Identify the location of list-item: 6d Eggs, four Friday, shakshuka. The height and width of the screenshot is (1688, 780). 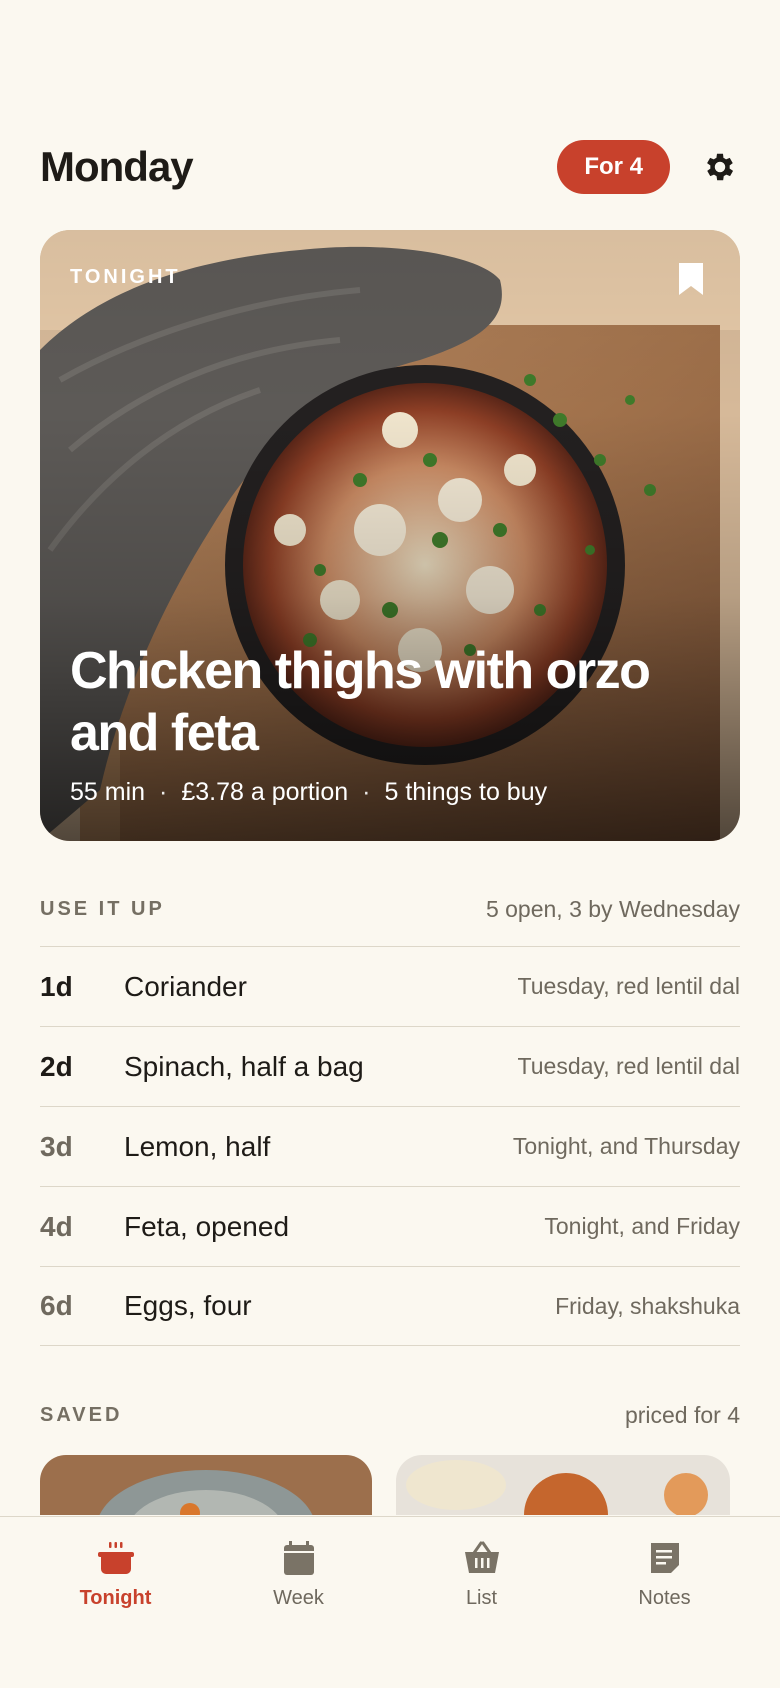
(390, 1306).